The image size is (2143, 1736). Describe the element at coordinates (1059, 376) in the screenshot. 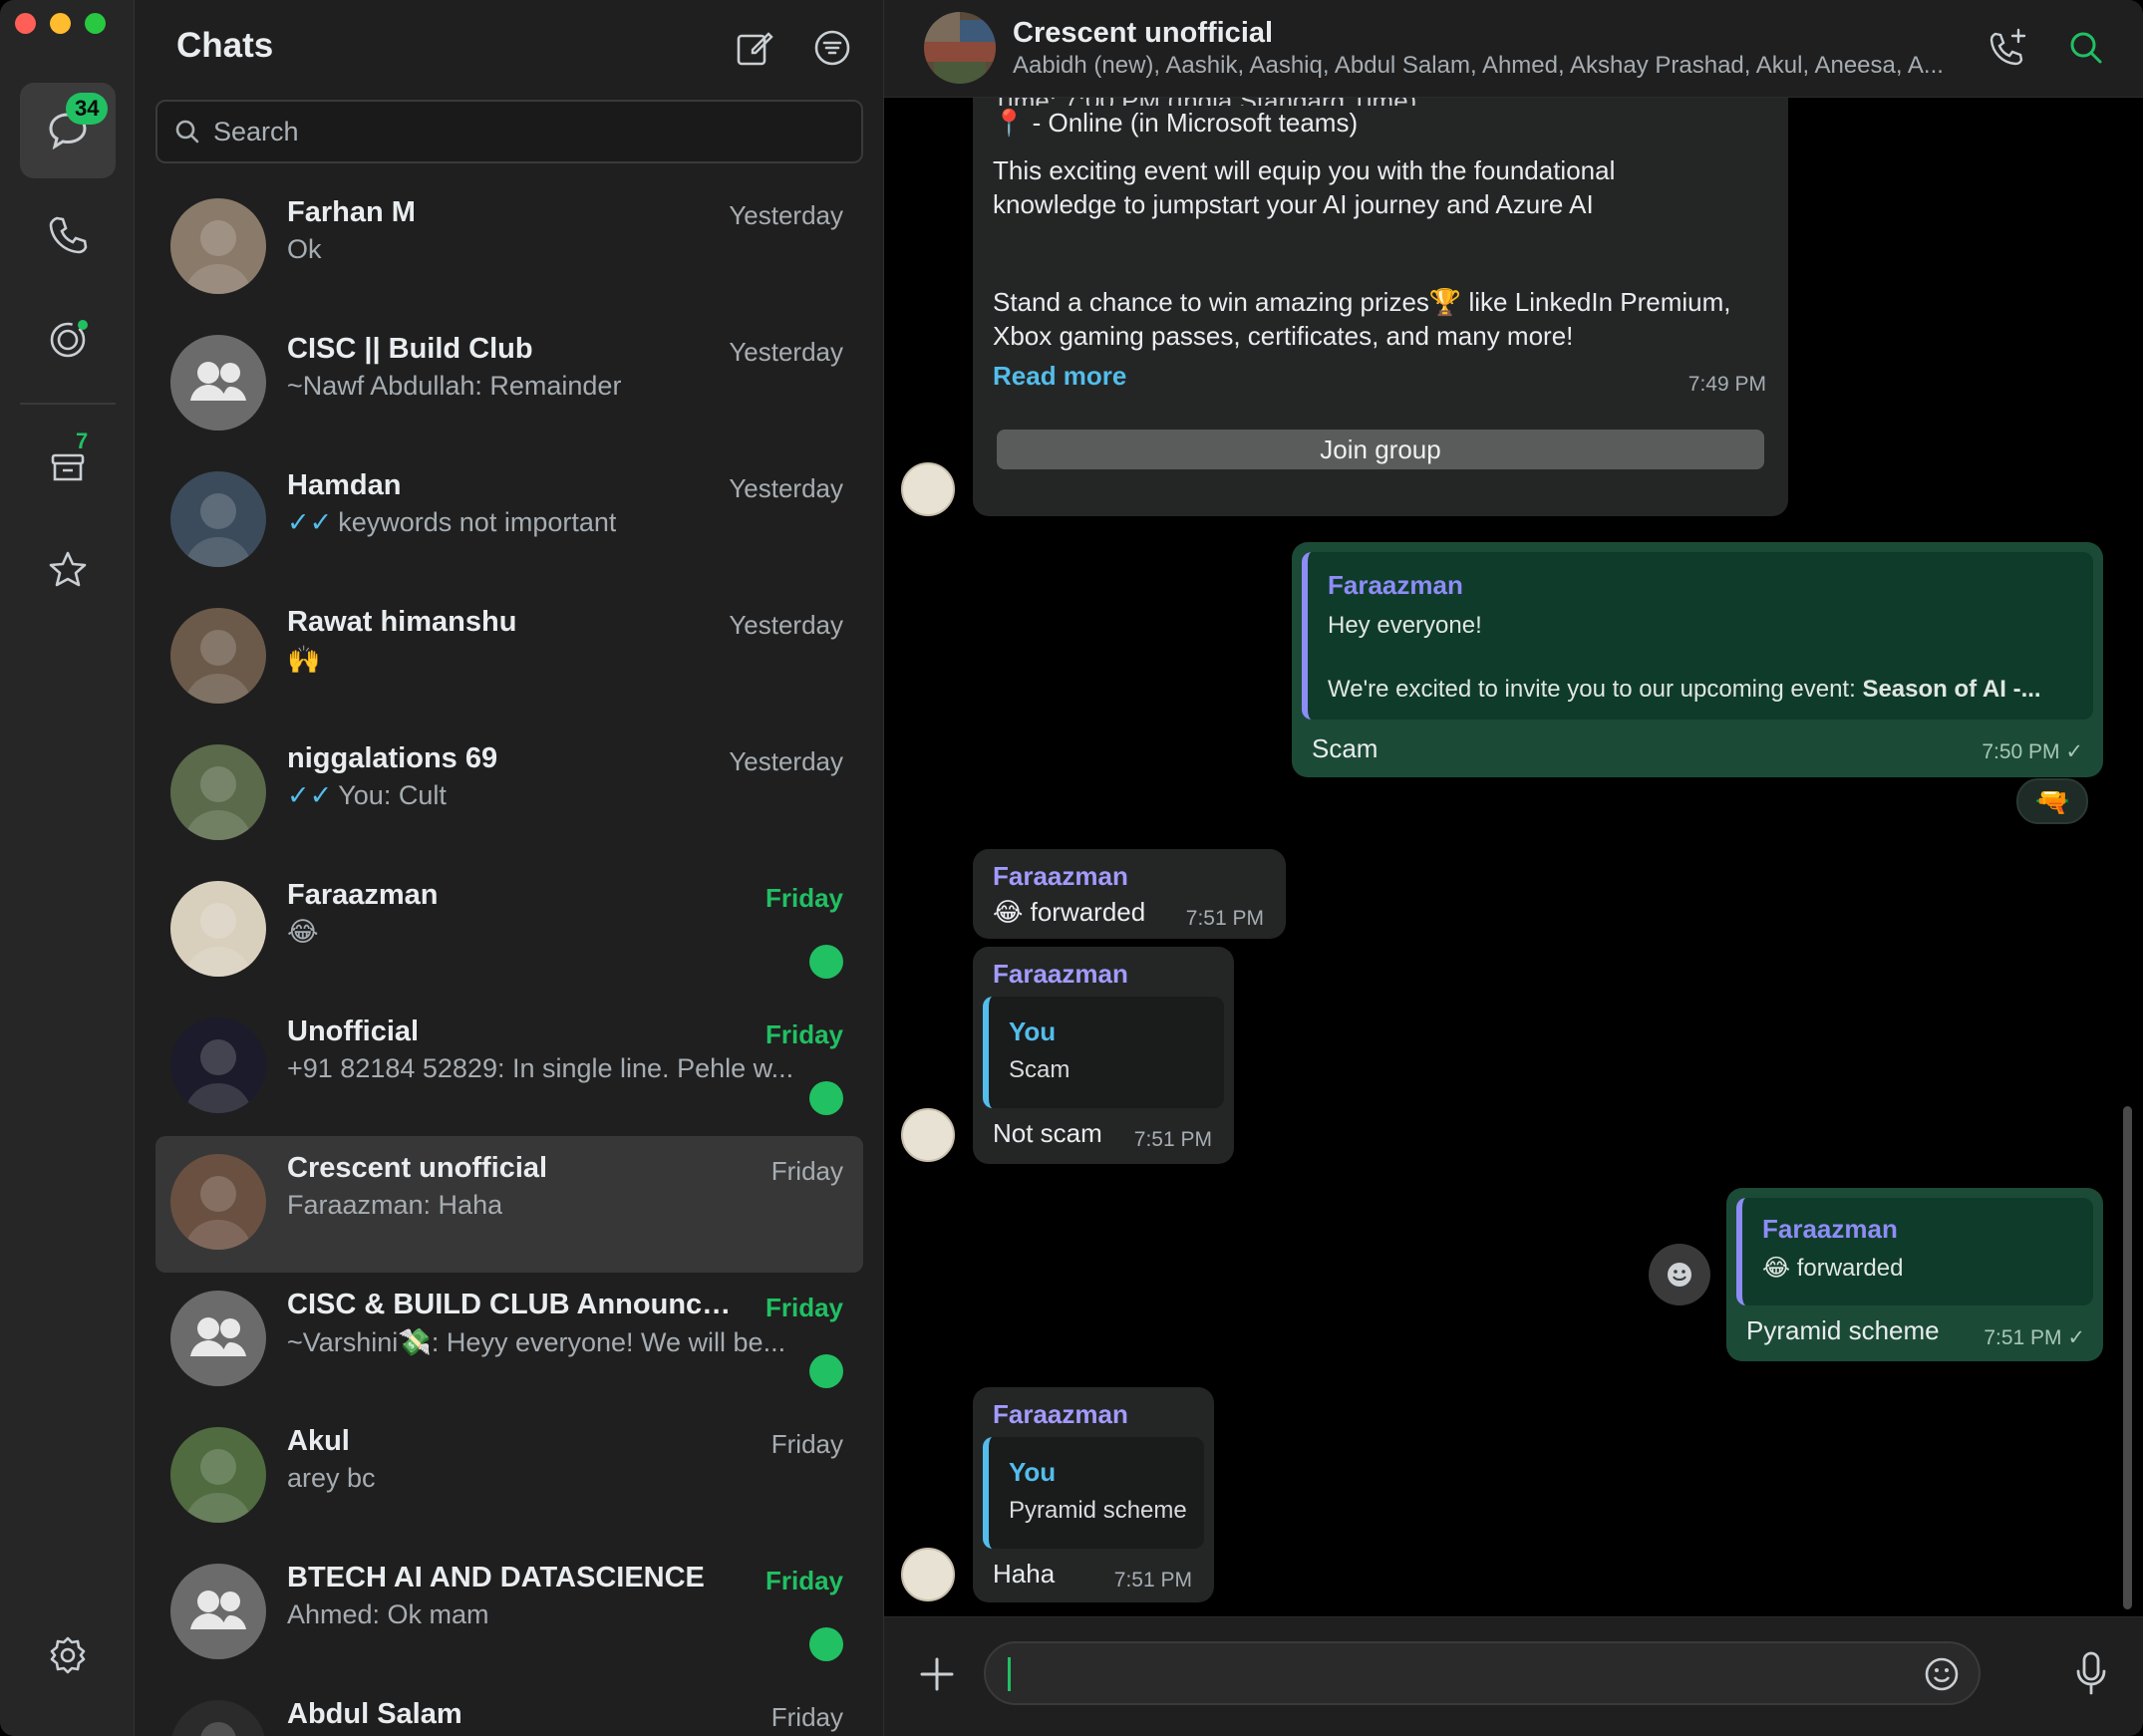

I see `read-more-link: Read more` at that location.